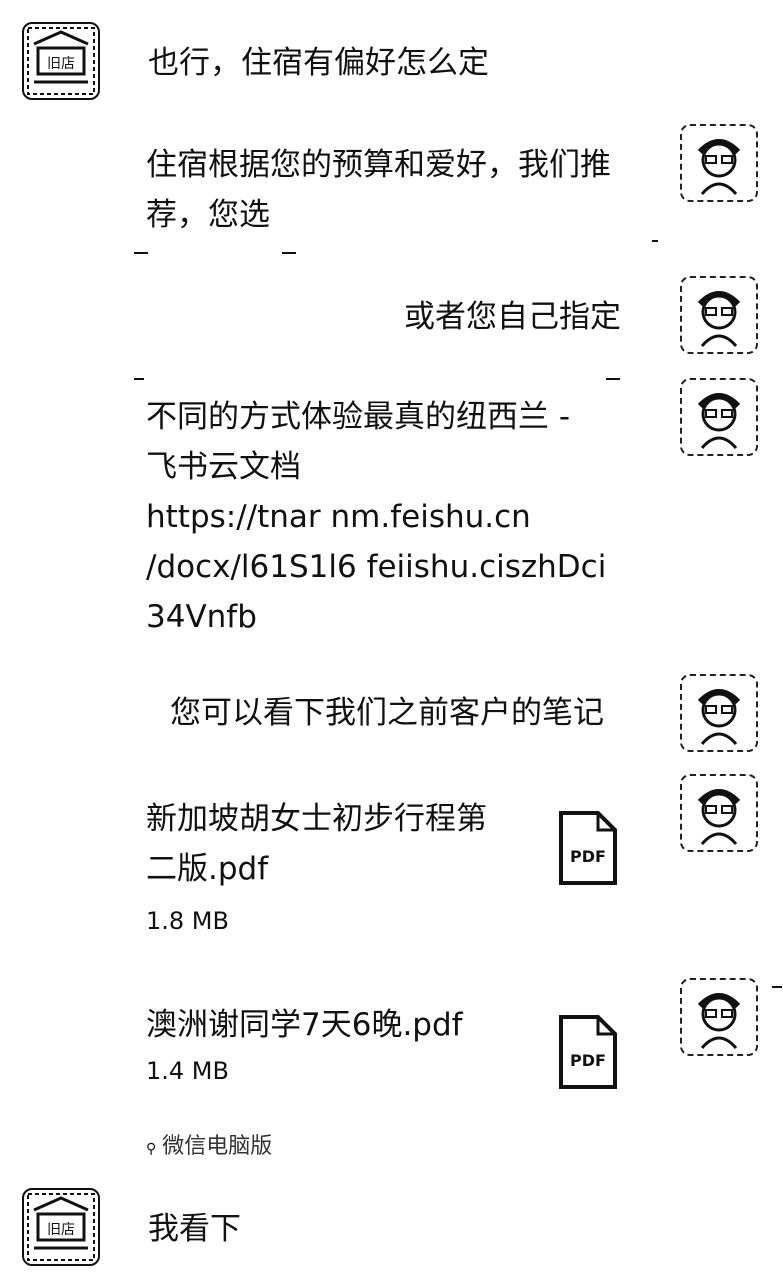 Image resolution: width=783 pixels, height=1280 pixels. Describe the element at coordinates (223, 467) in the screenshot. I see `message-line: 飞书云文档` at that location.